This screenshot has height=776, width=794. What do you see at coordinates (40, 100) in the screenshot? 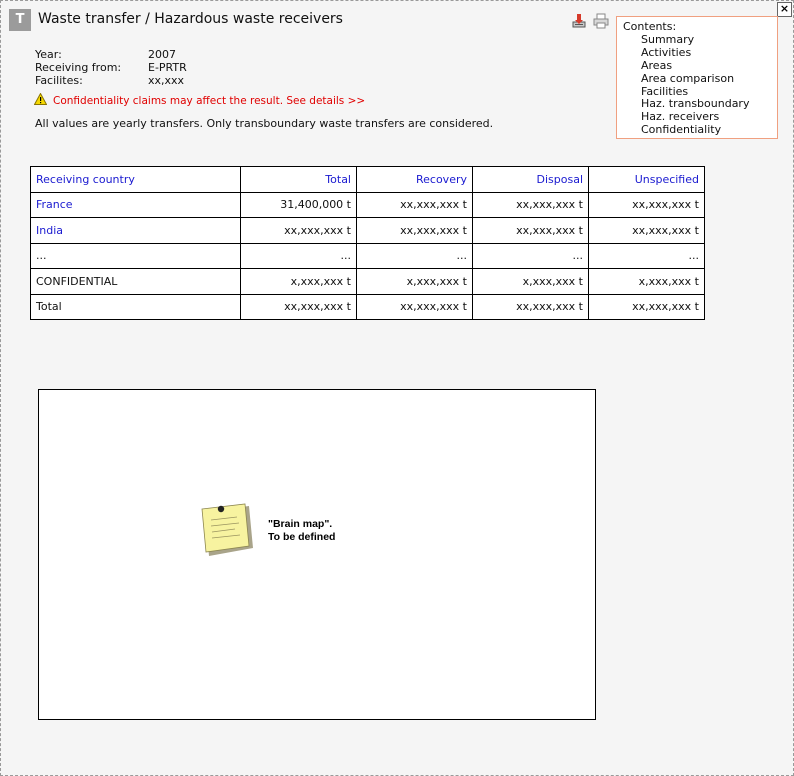
I see `warning-icon` at bounding box center [40, 100].